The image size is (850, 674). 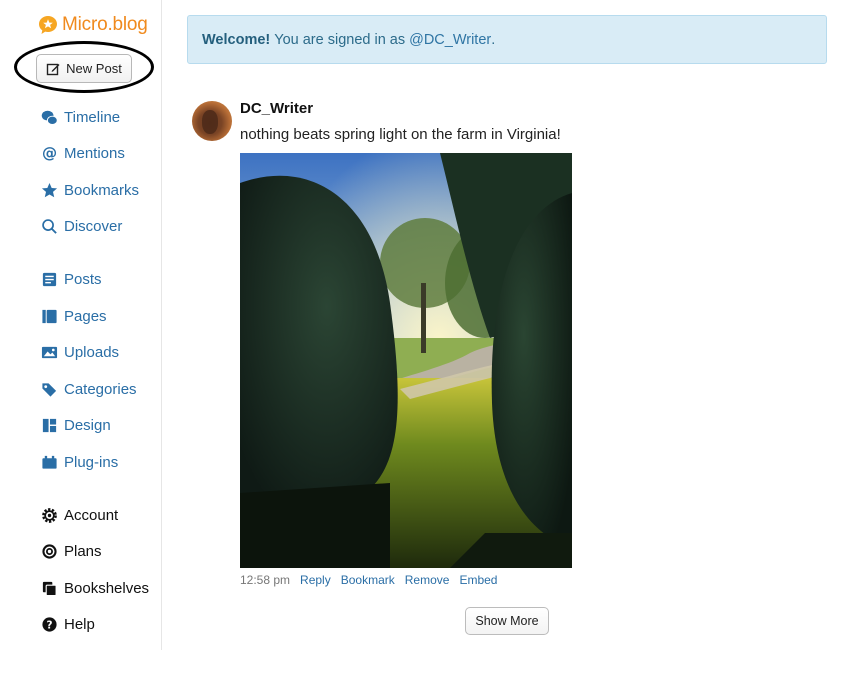 I want to click on nav-label: Mentions, so click(x=94, y=153).